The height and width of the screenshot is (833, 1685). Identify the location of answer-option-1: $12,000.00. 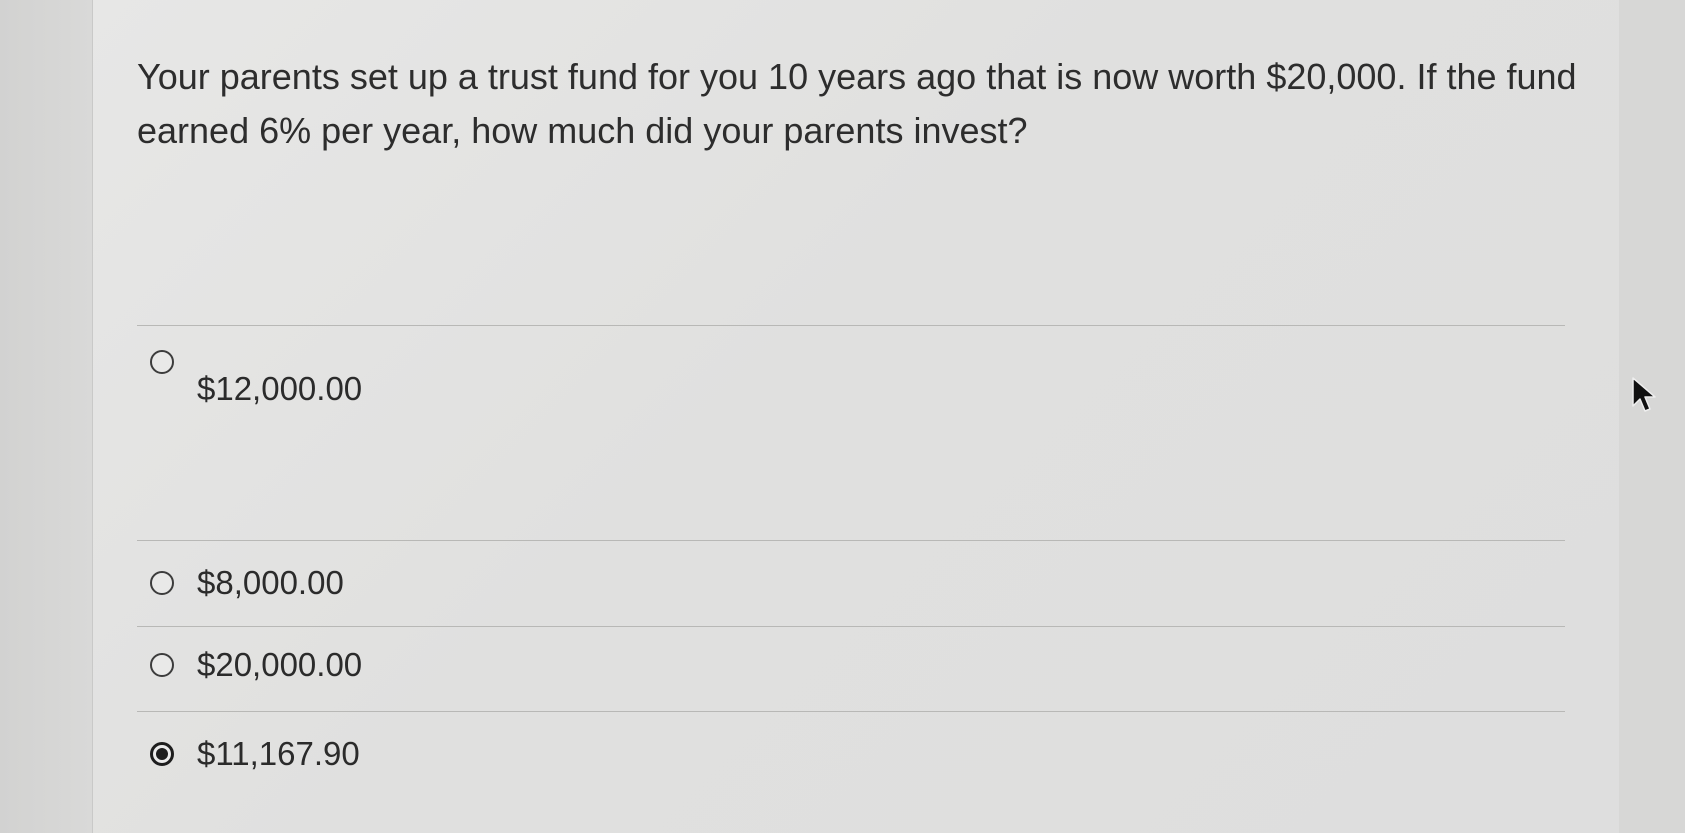
(256, 379).